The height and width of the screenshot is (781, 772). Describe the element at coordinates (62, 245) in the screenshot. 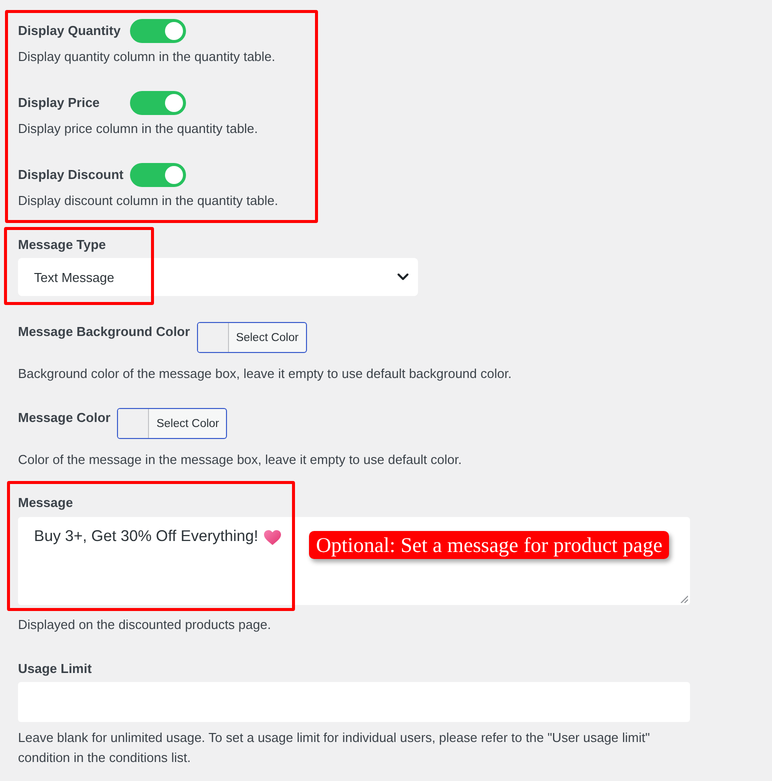

I see `field-label: Message Type` at that location.